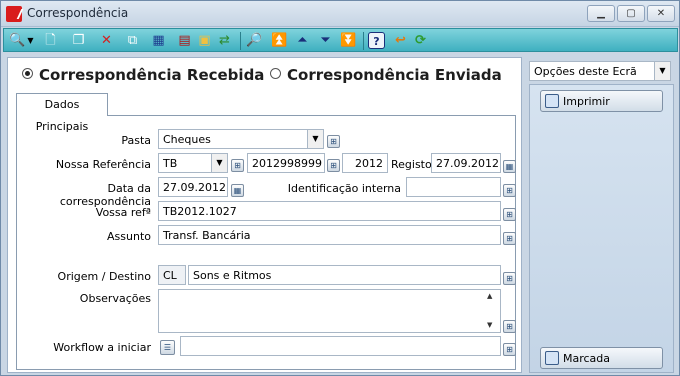  Describe the element at coordinates (661, 13) in the screenshot. I see `close-button: ✕` at that location.